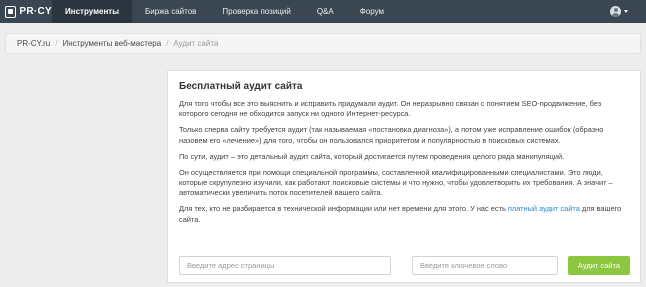 This screenshot has height=287, width=646. I want to click on breadcrumb-link-home: PR-CY.ru, so click(33, 43).